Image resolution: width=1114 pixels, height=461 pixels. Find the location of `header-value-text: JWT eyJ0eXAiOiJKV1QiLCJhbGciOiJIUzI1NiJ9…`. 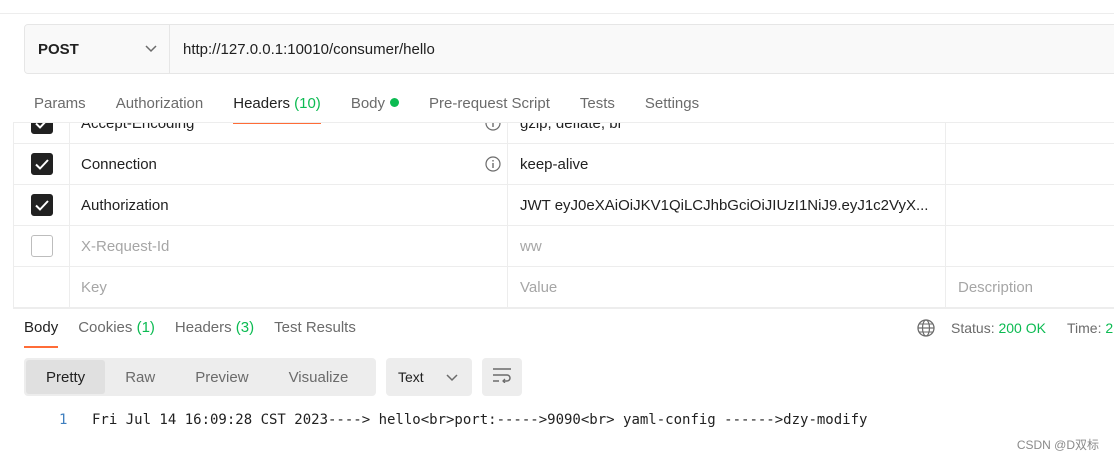

header-value-text: JWT eyJ0eXAiOiJKV1QiLCJhbGciOiJIUzI1NiJ9… is located at coordinates (724, 205).